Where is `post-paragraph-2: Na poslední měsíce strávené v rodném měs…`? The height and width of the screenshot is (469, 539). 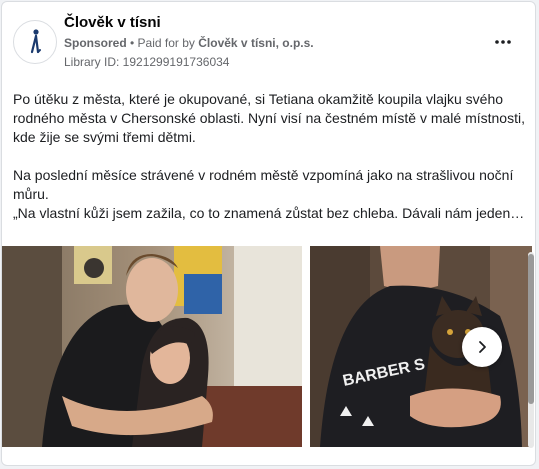
post-paragraph-2: Na poslední měsíce strávené v rodném měs… is located at coordinates (270, 194).